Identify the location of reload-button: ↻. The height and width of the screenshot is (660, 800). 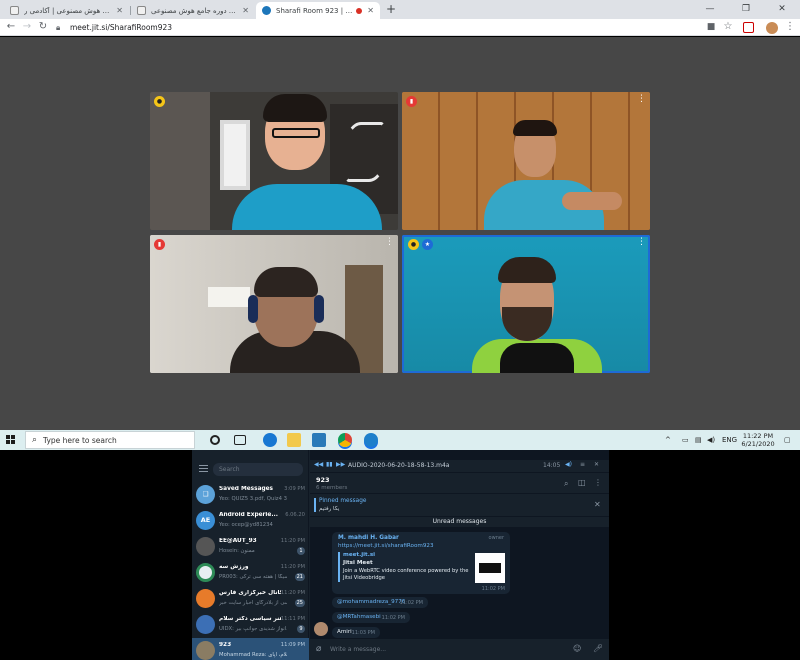
(43, 27).